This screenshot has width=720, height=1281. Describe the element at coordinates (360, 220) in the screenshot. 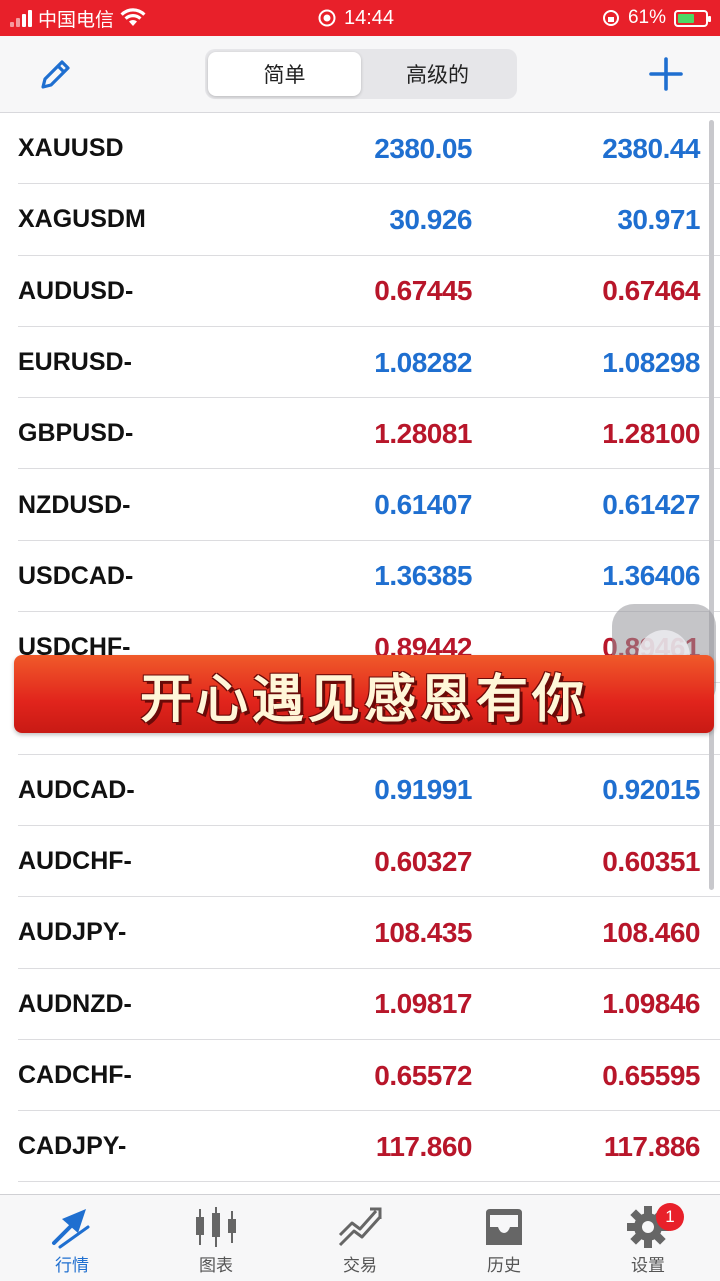

I see `quote-row: XAGUSDM 30.926 30.971` at that location.